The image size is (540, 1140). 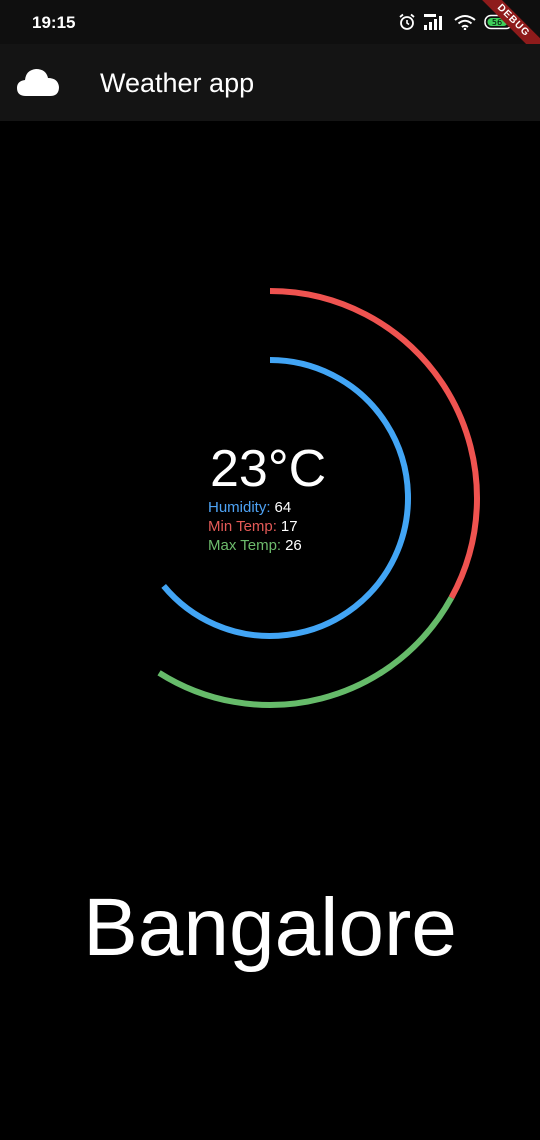 What do you see at coordinates (318, 507) in the screenshot?
I see `humidity-row: Humidity: 64` at bounding box center [318, 507].